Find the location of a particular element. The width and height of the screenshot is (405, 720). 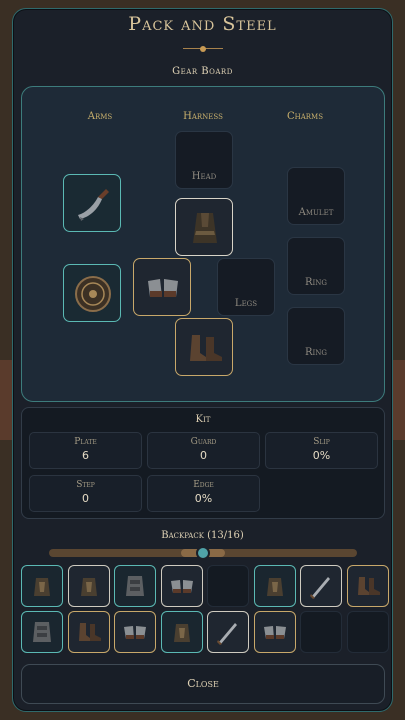

slot-ring-2: Ring is located at coordinates (316, 336).